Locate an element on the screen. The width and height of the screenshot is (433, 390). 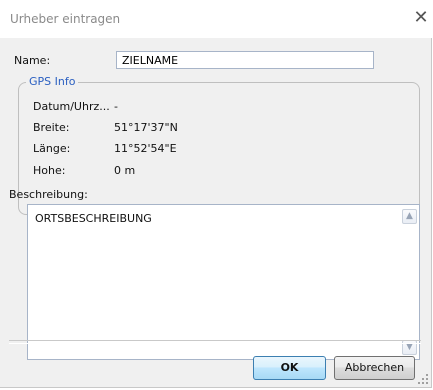
name-label: Name: is located at coordinates (32, 60).